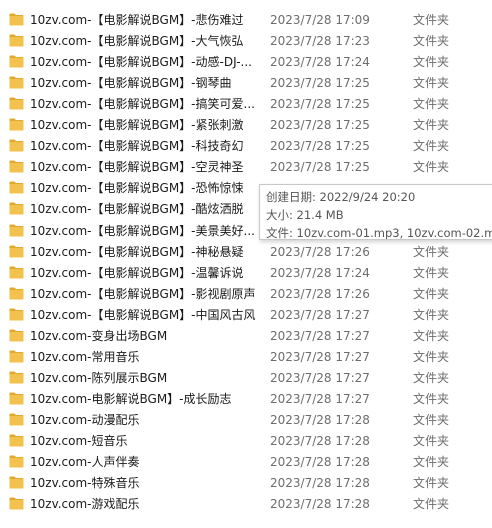 This screenshot has width=492, height=528. Describe the element at coordinates (379, 233) in the screenshot. I see `tooltip-files: 文件: 10zv.com-01.mp3, 10zv.com-02.mp3` at that location.